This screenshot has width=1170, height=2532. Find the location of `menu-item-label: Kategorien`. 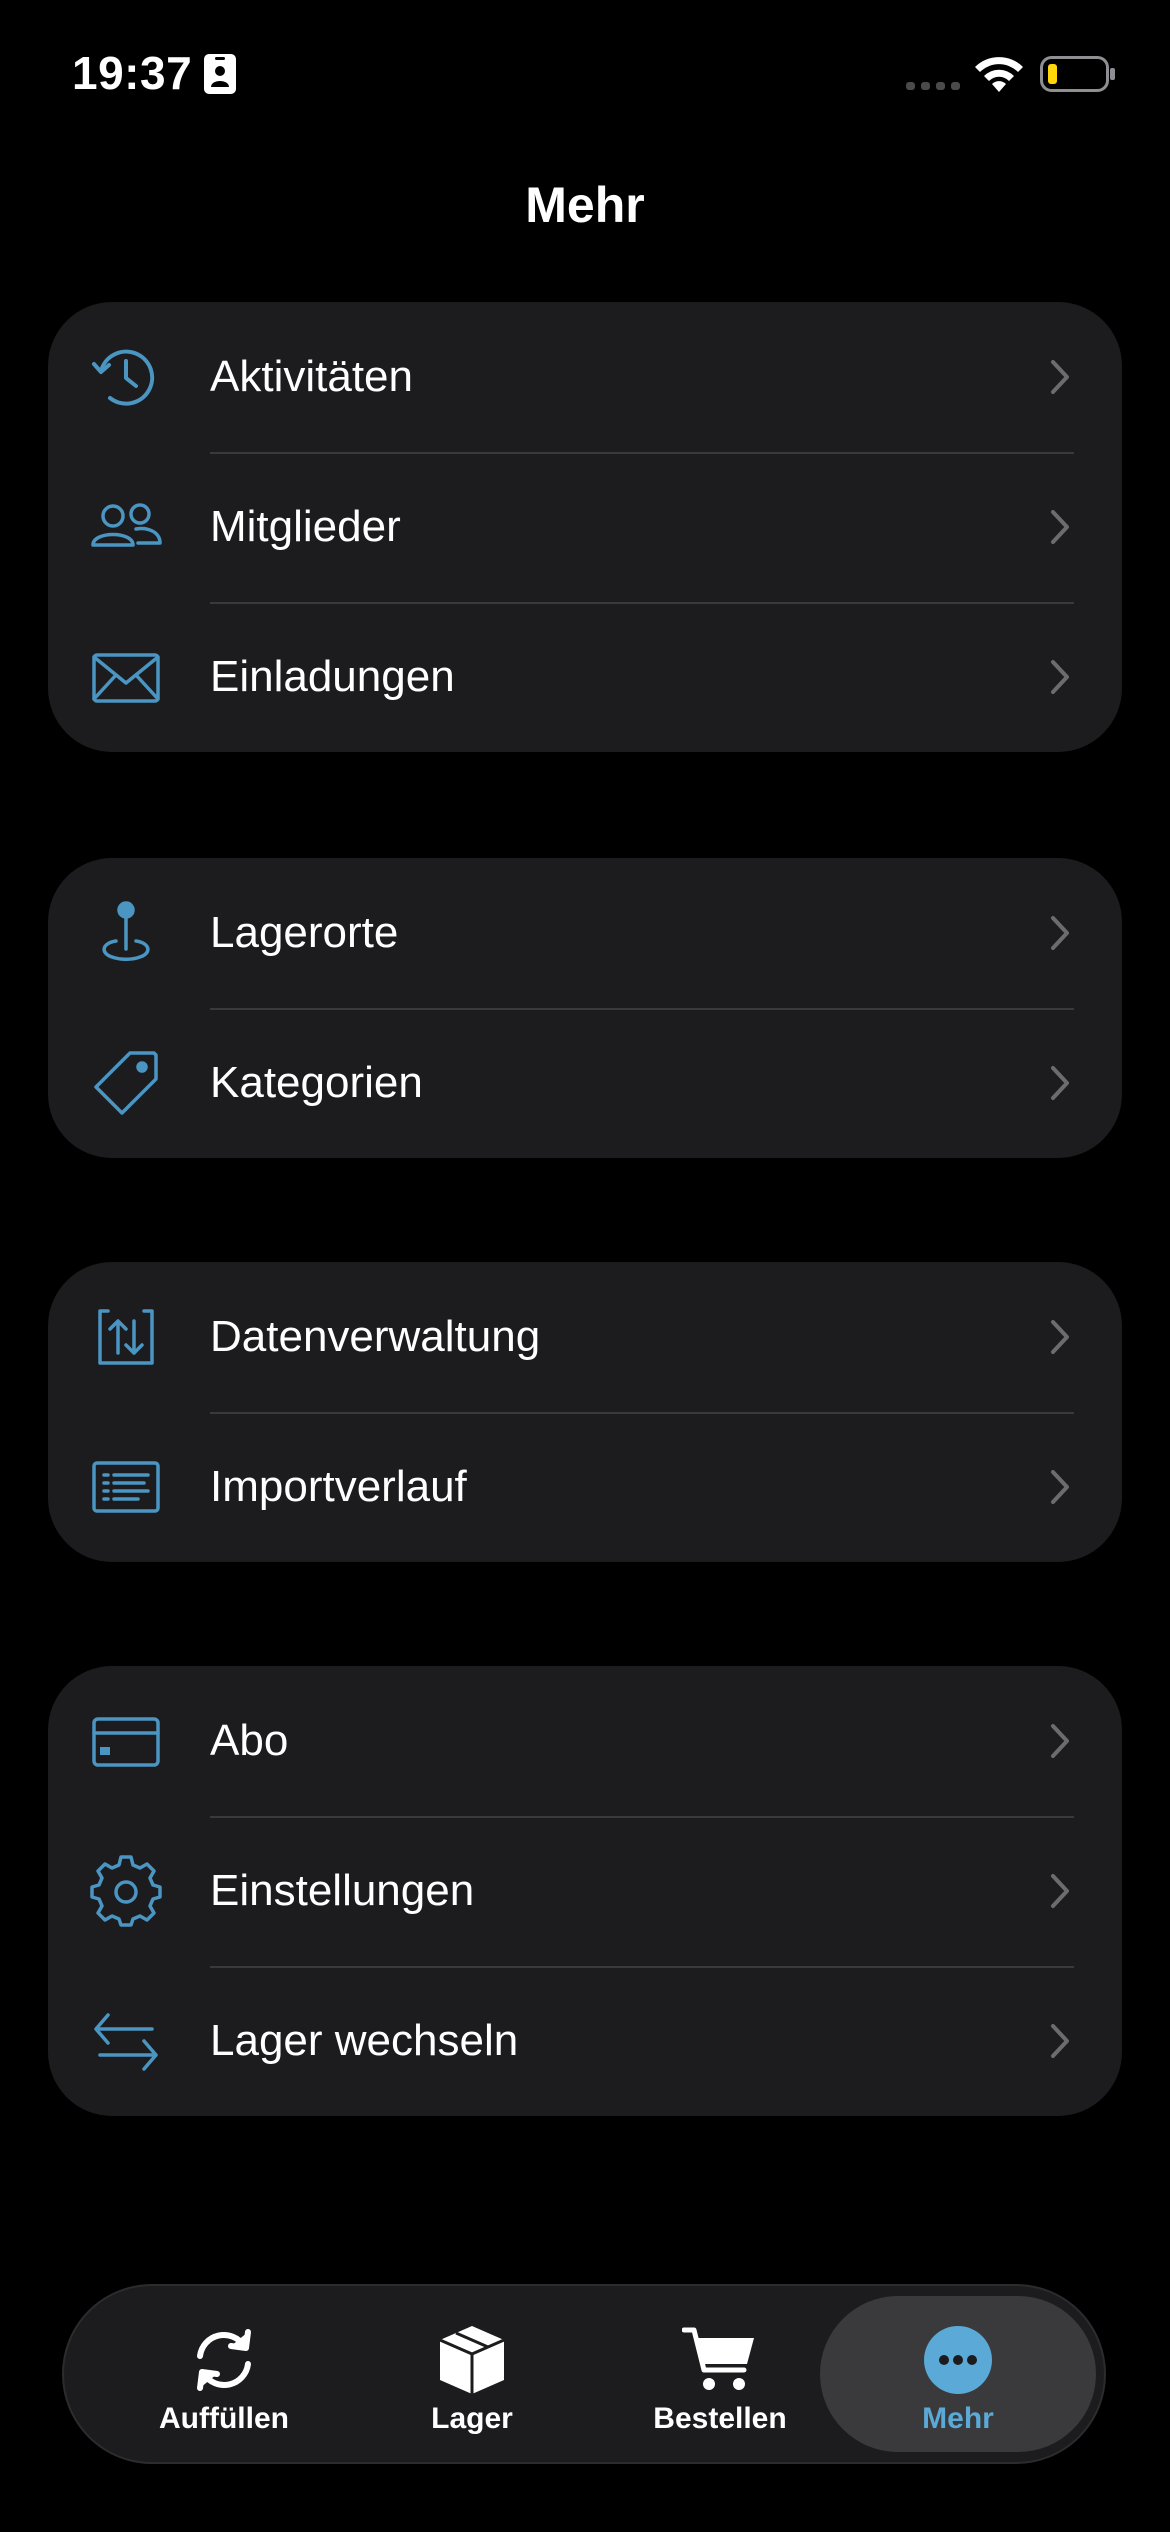

menu-item-label: Kategorien is located at coordinates (316, 1082).